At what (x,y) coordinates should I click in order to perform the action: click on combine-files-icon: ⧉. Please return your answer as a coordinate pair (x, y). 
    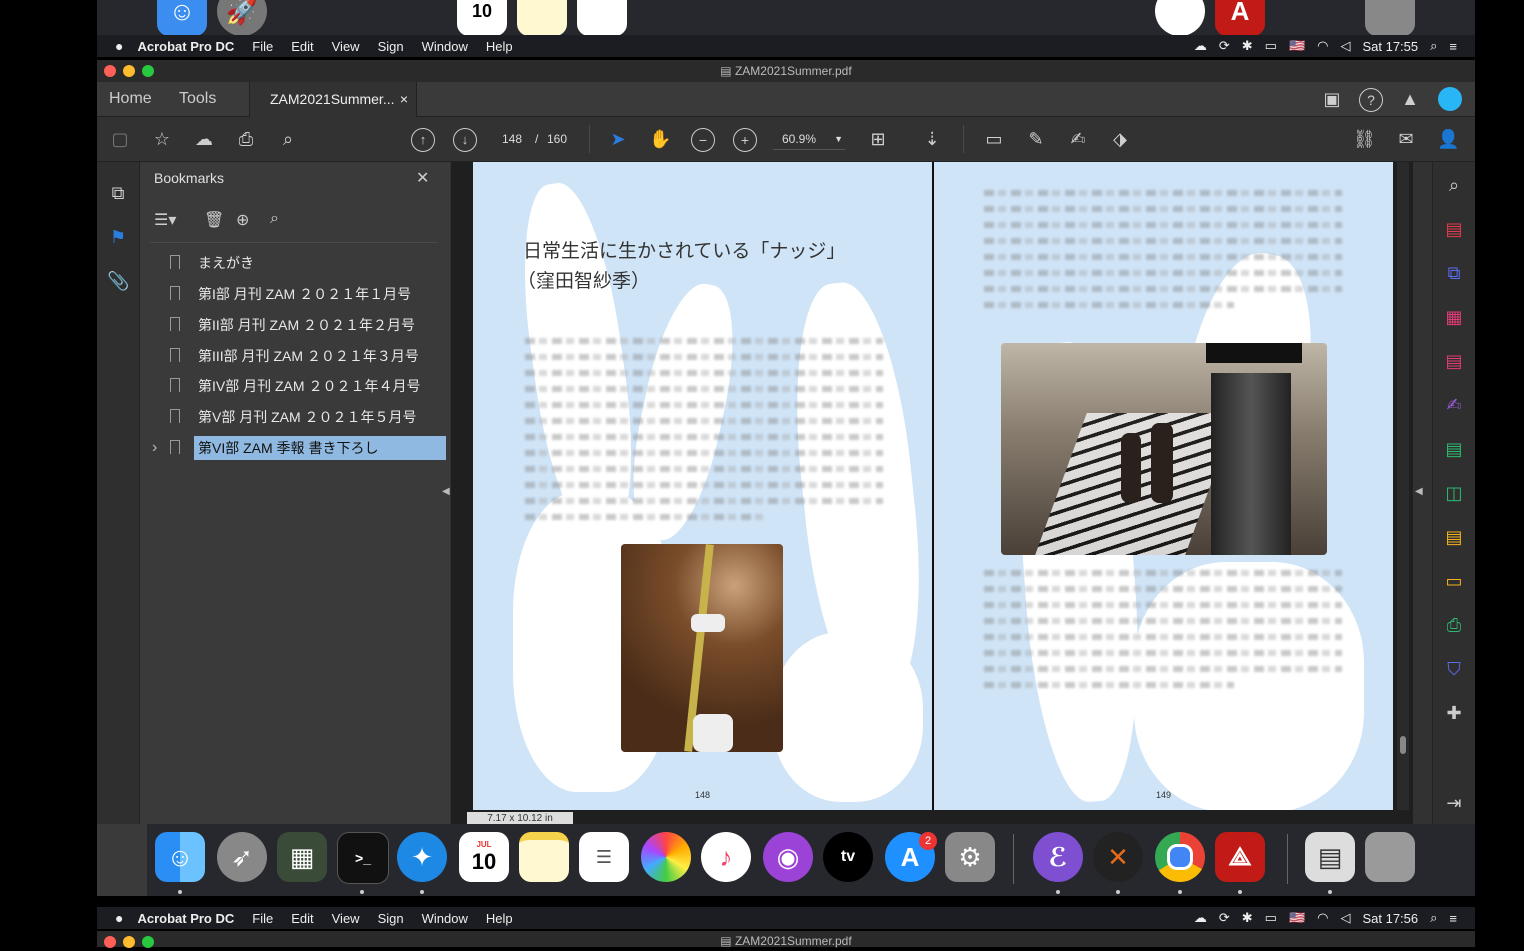
    Looking at the image, I should click on (1454, 273).